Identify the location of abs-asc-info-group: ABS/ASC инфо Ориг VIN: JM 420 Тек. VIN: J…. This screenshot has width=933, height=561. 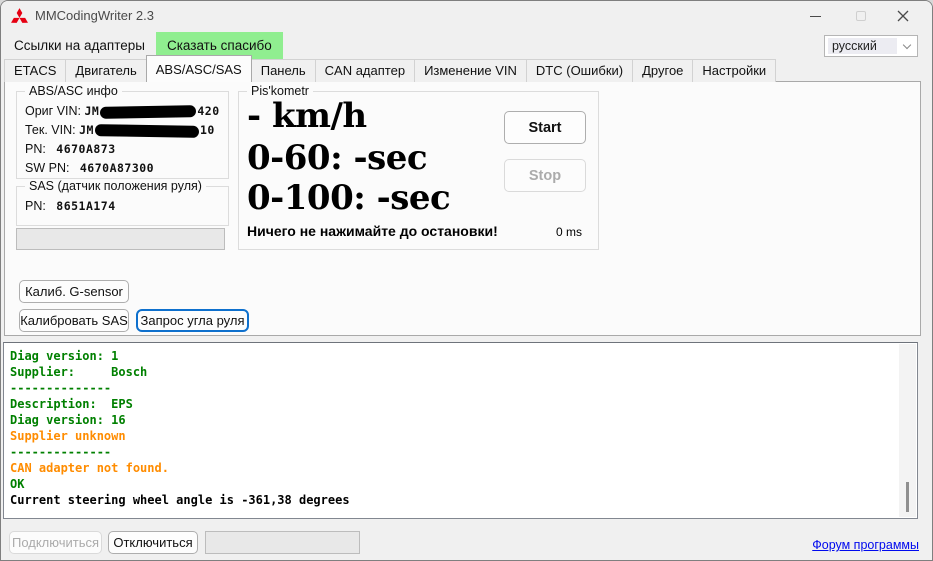
(122, 131).